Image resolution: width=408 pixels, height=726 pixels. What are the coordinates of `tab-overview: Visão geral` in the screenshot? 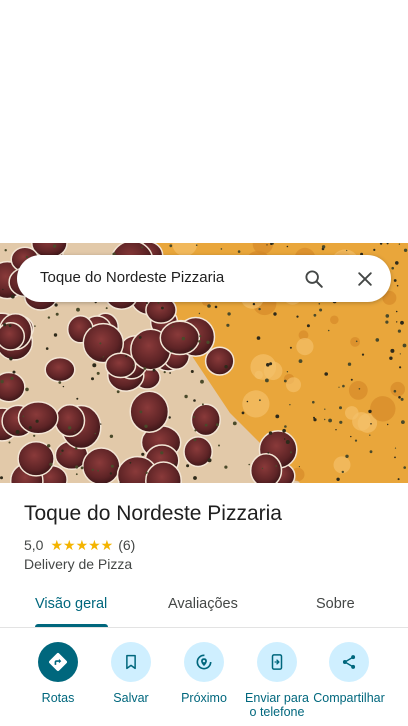 It's located at (71, 604).